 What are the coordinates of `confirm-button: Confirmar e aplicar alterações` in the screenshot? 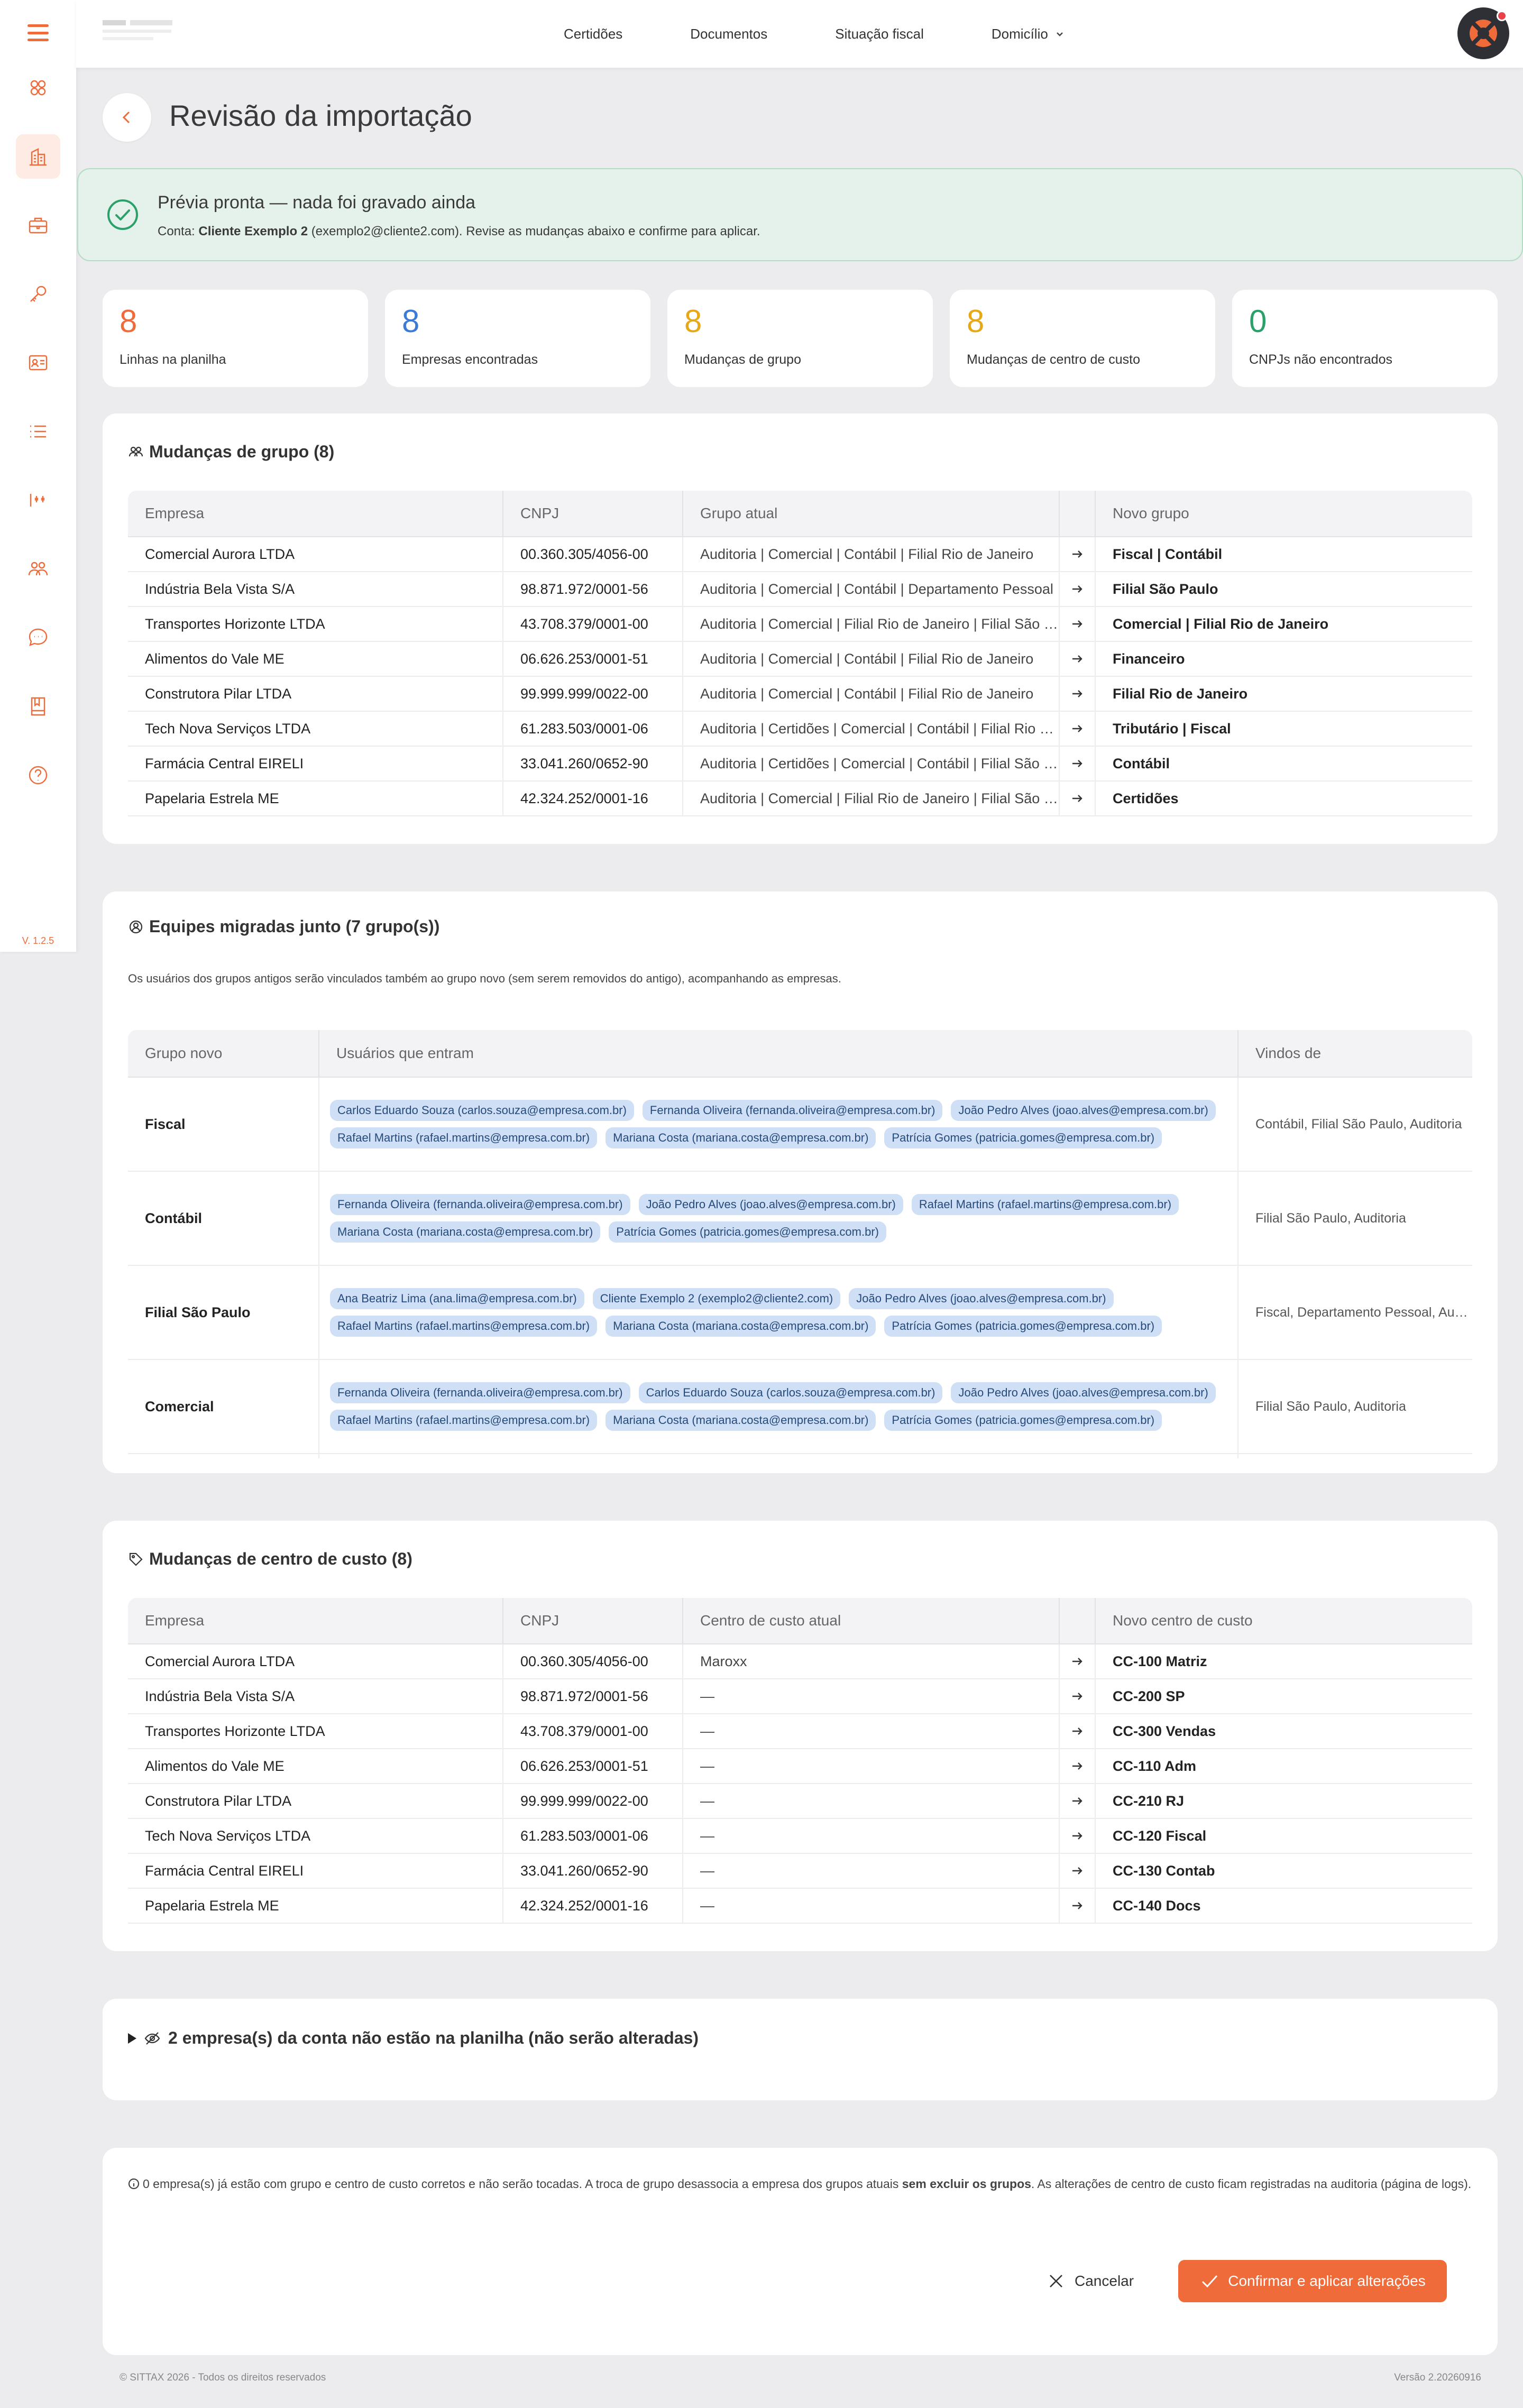 It's located at (1312, 2281).